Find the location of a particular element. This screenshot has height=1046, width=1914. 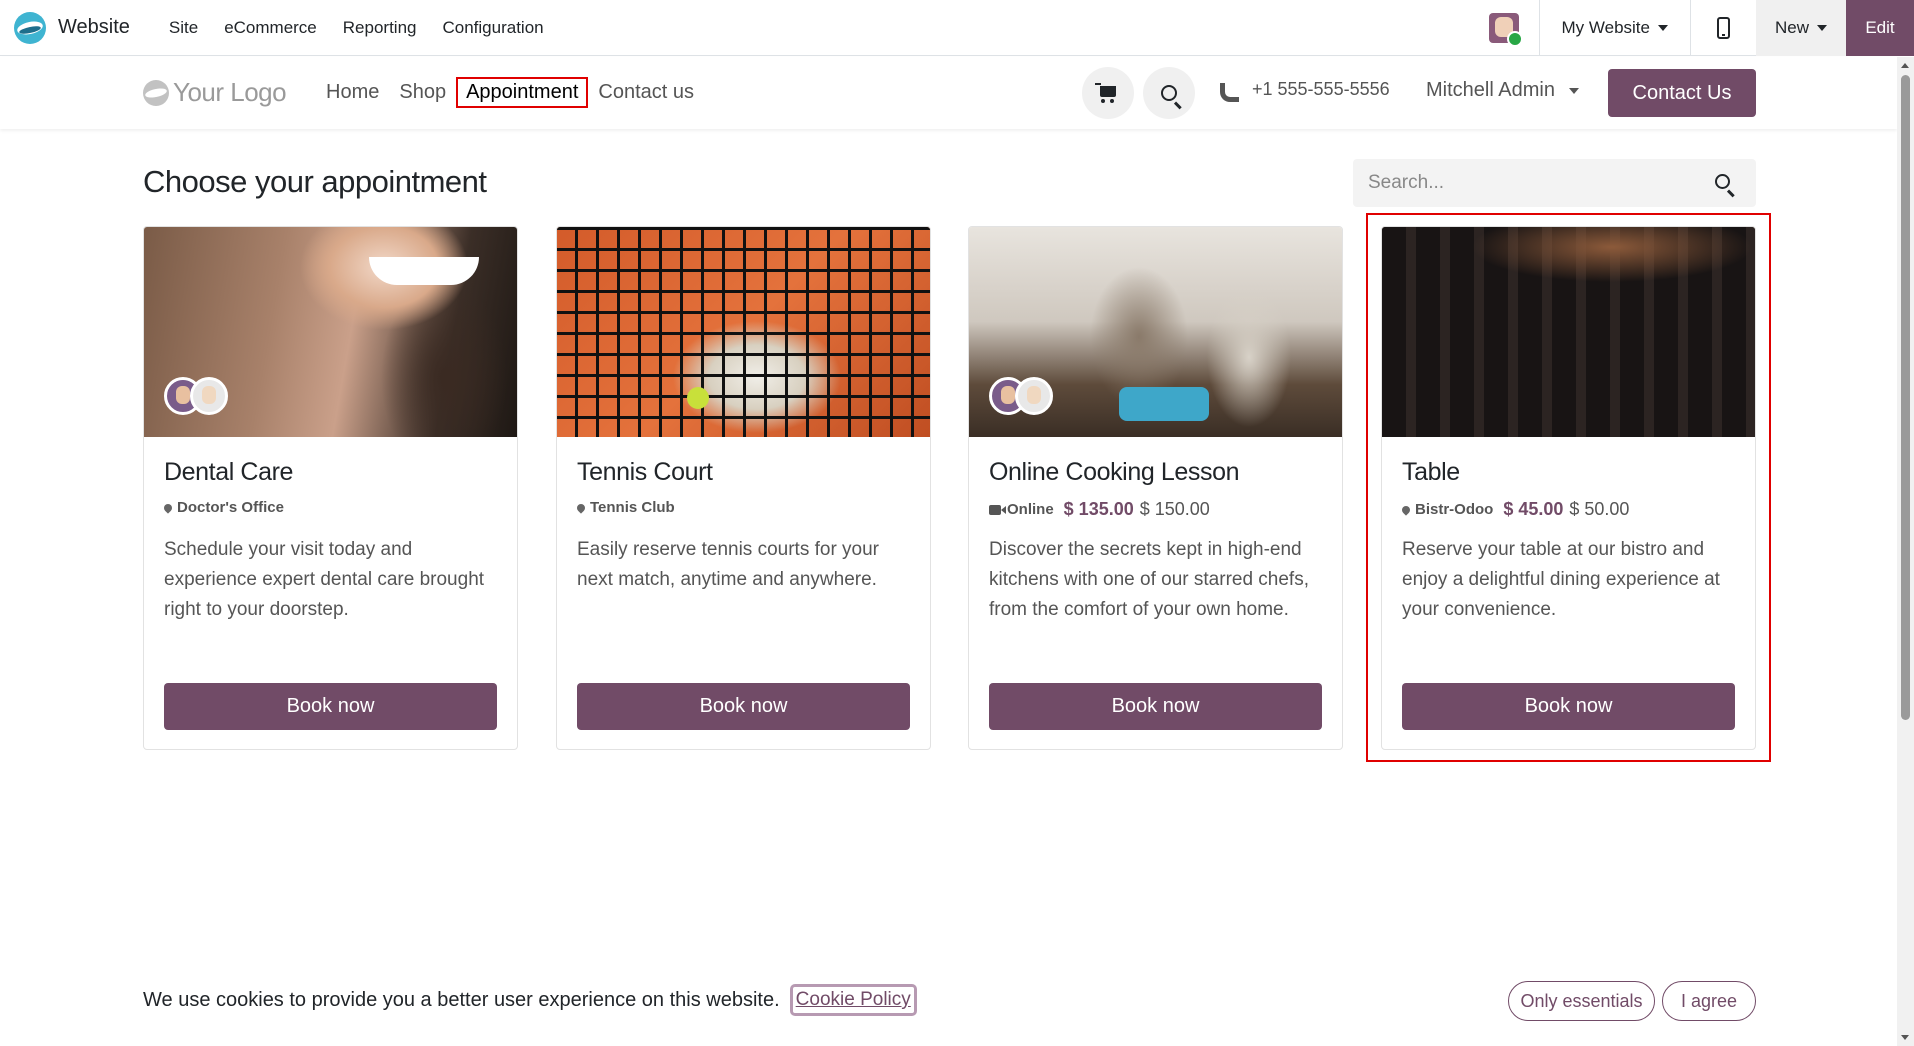

card-location: Bistr-Odoo $ 45.00 $ 50.00 is located at coordinates (1515, 509).